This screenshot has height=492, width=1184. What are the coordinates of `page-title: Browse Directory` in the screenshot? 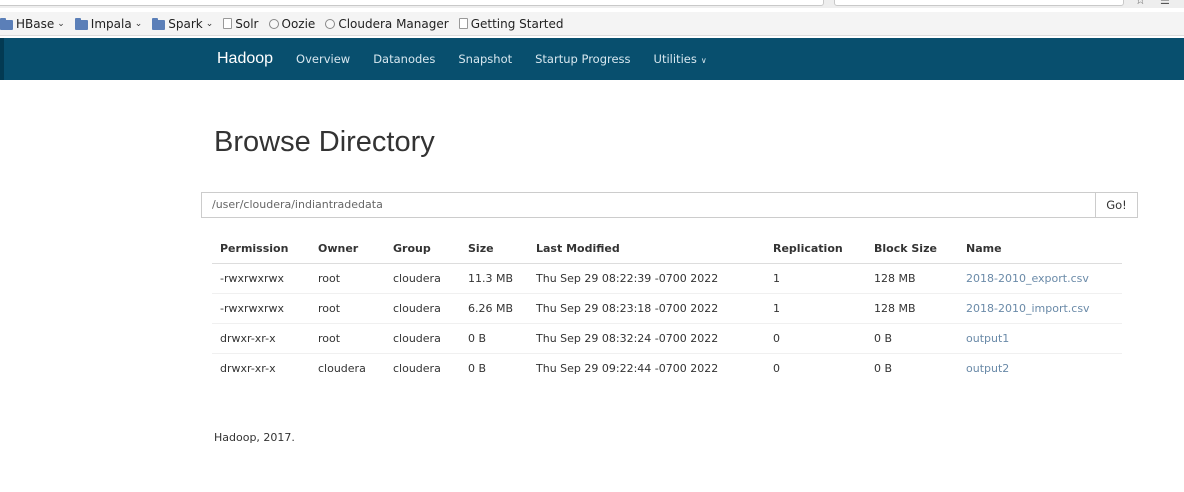 It's located at (324, 142).